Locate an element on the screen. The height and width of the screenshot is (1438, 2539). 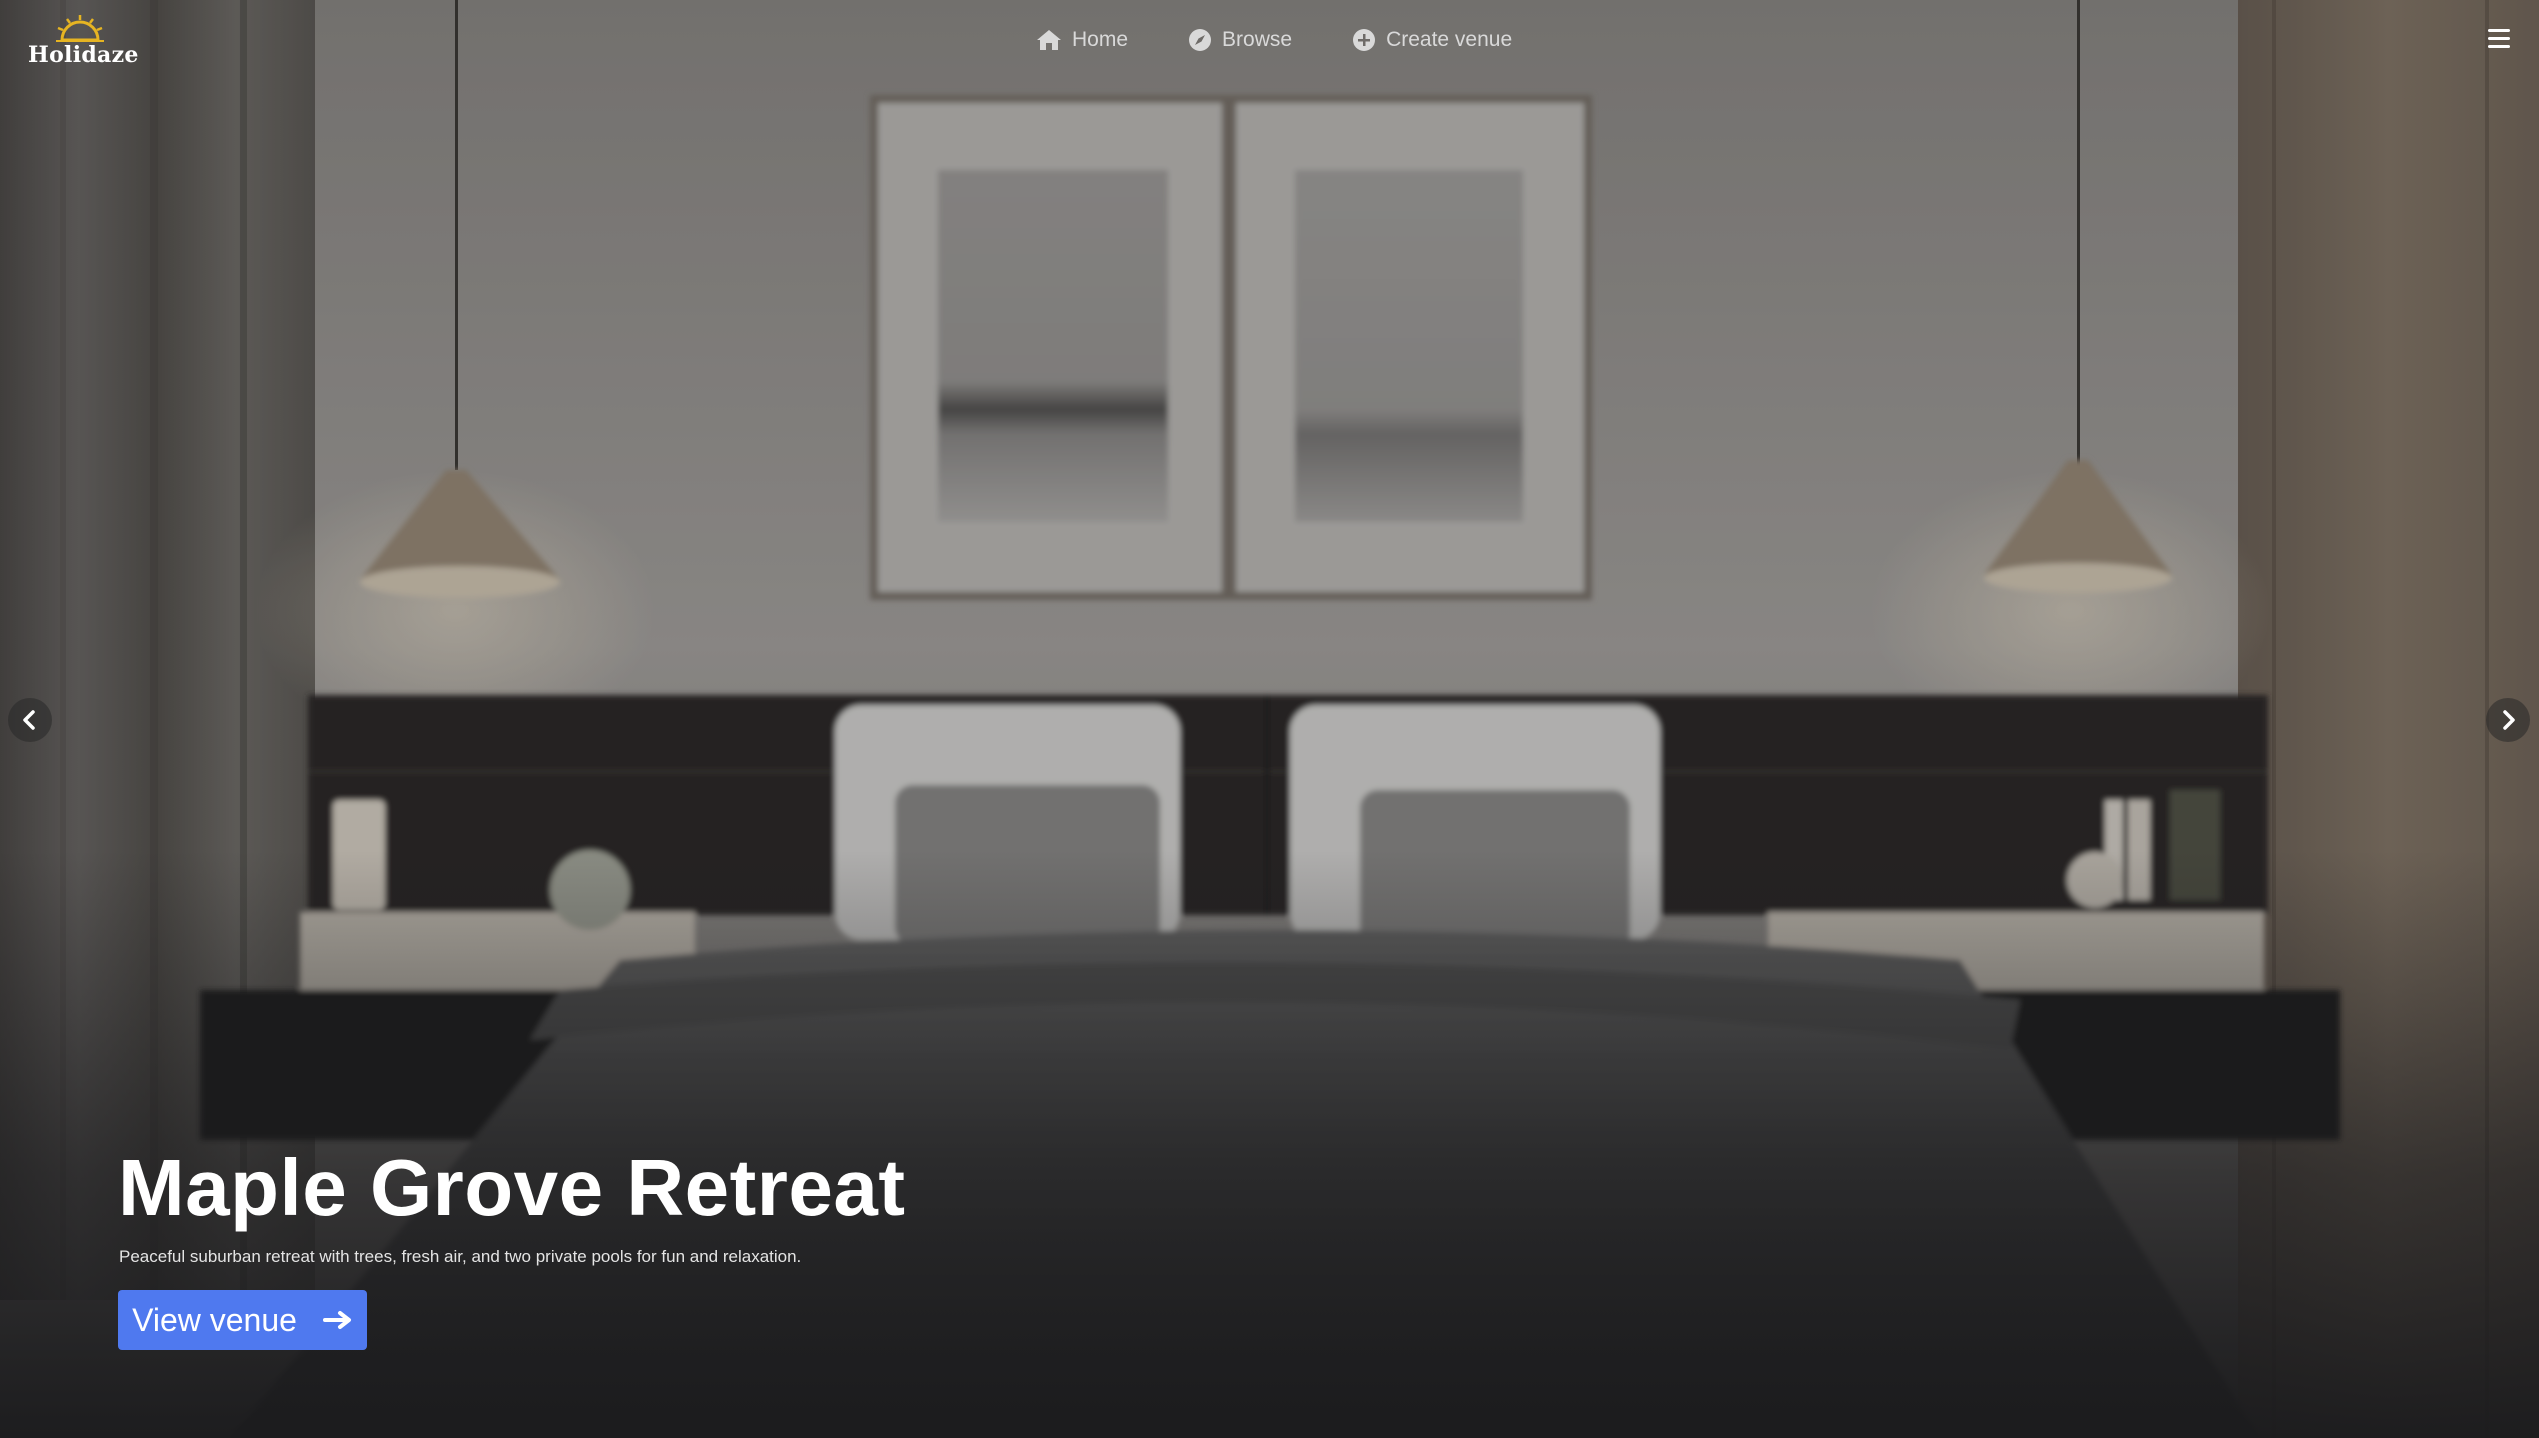
chevron-right-icon is located at coordinates (2509, 720).